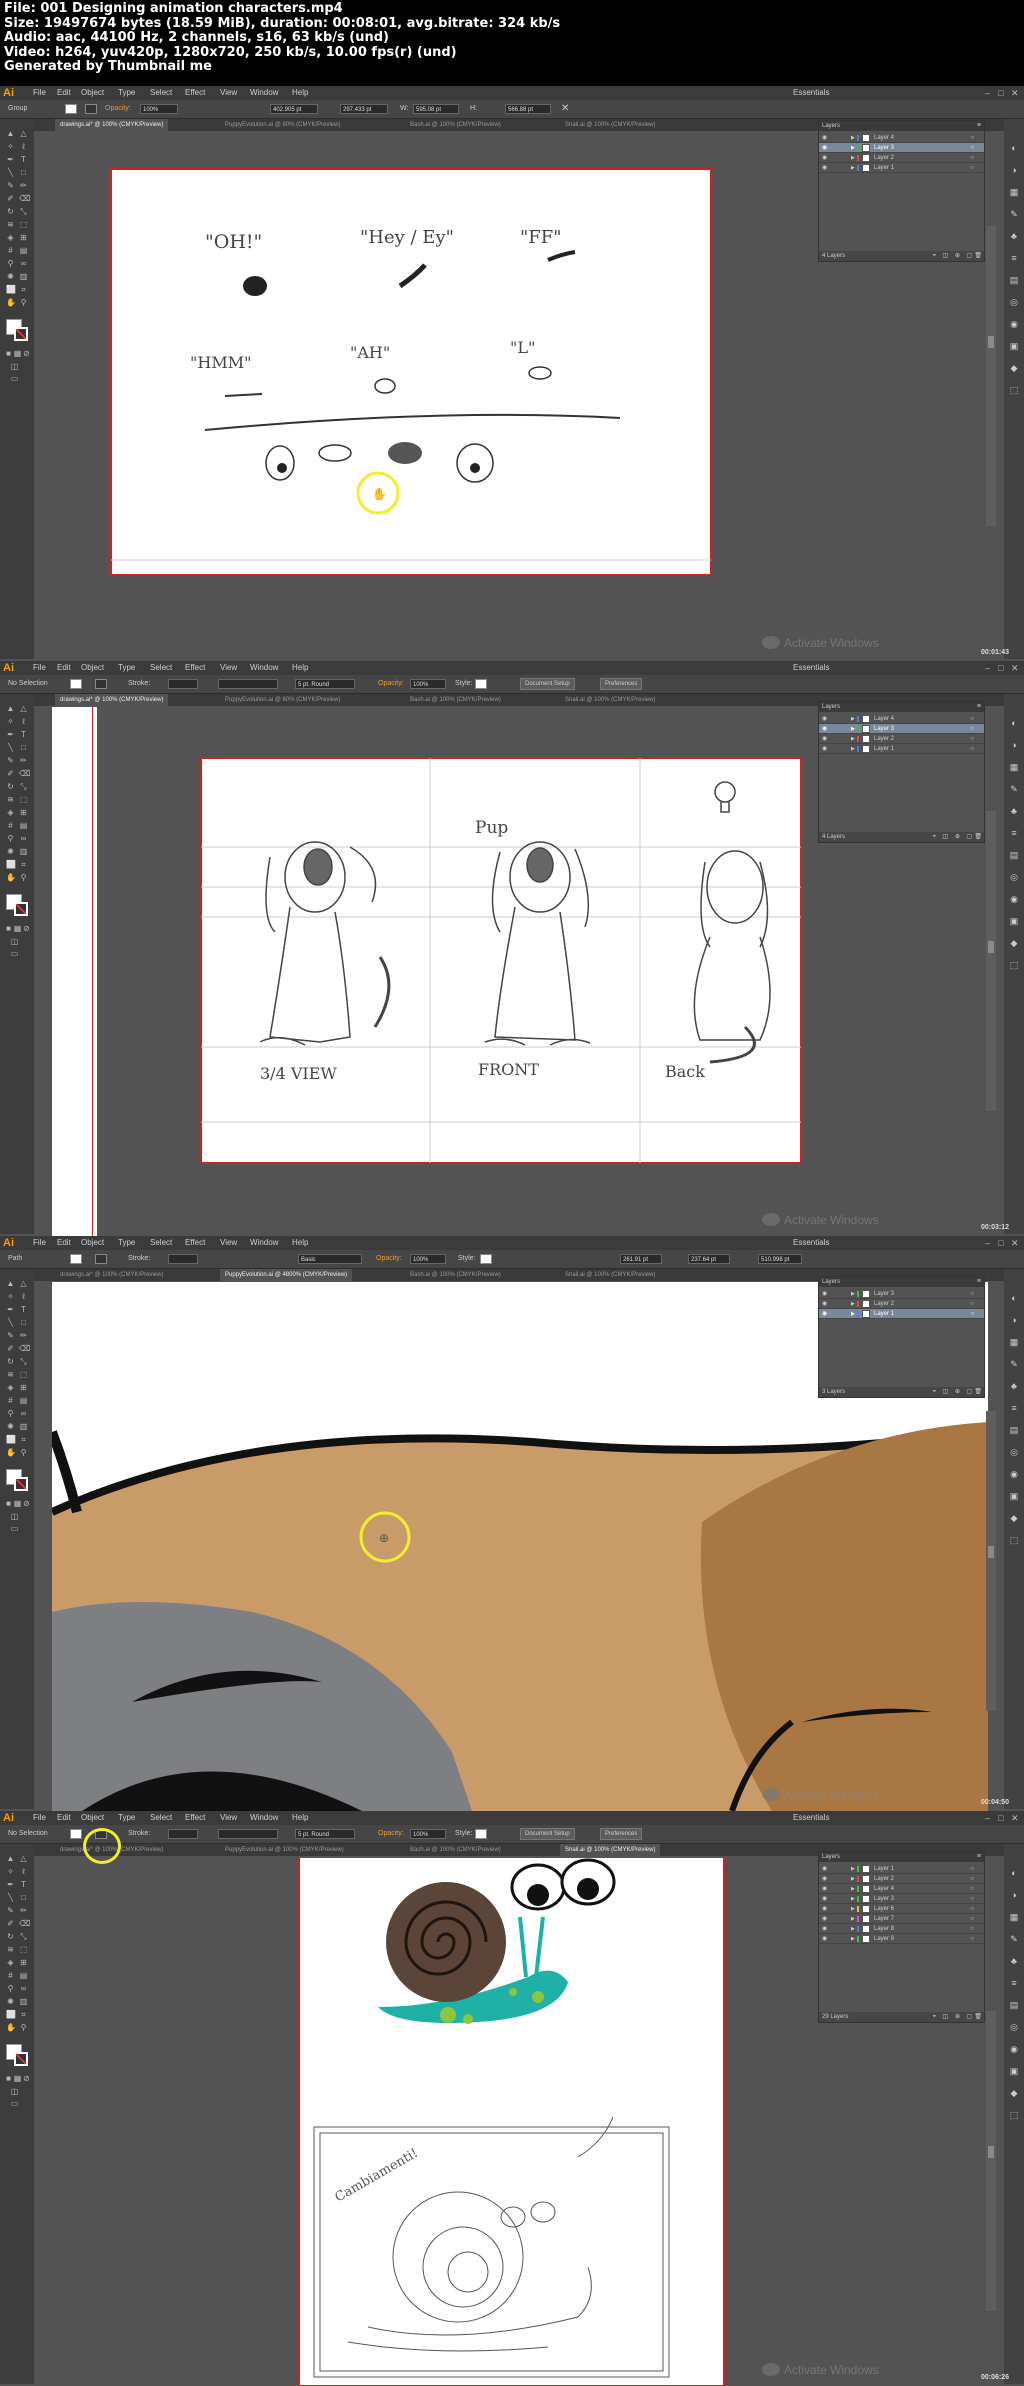  I want to click on tab-bash: Bash.ai @ 100% (CMYK/Preview), so click(455, 700).